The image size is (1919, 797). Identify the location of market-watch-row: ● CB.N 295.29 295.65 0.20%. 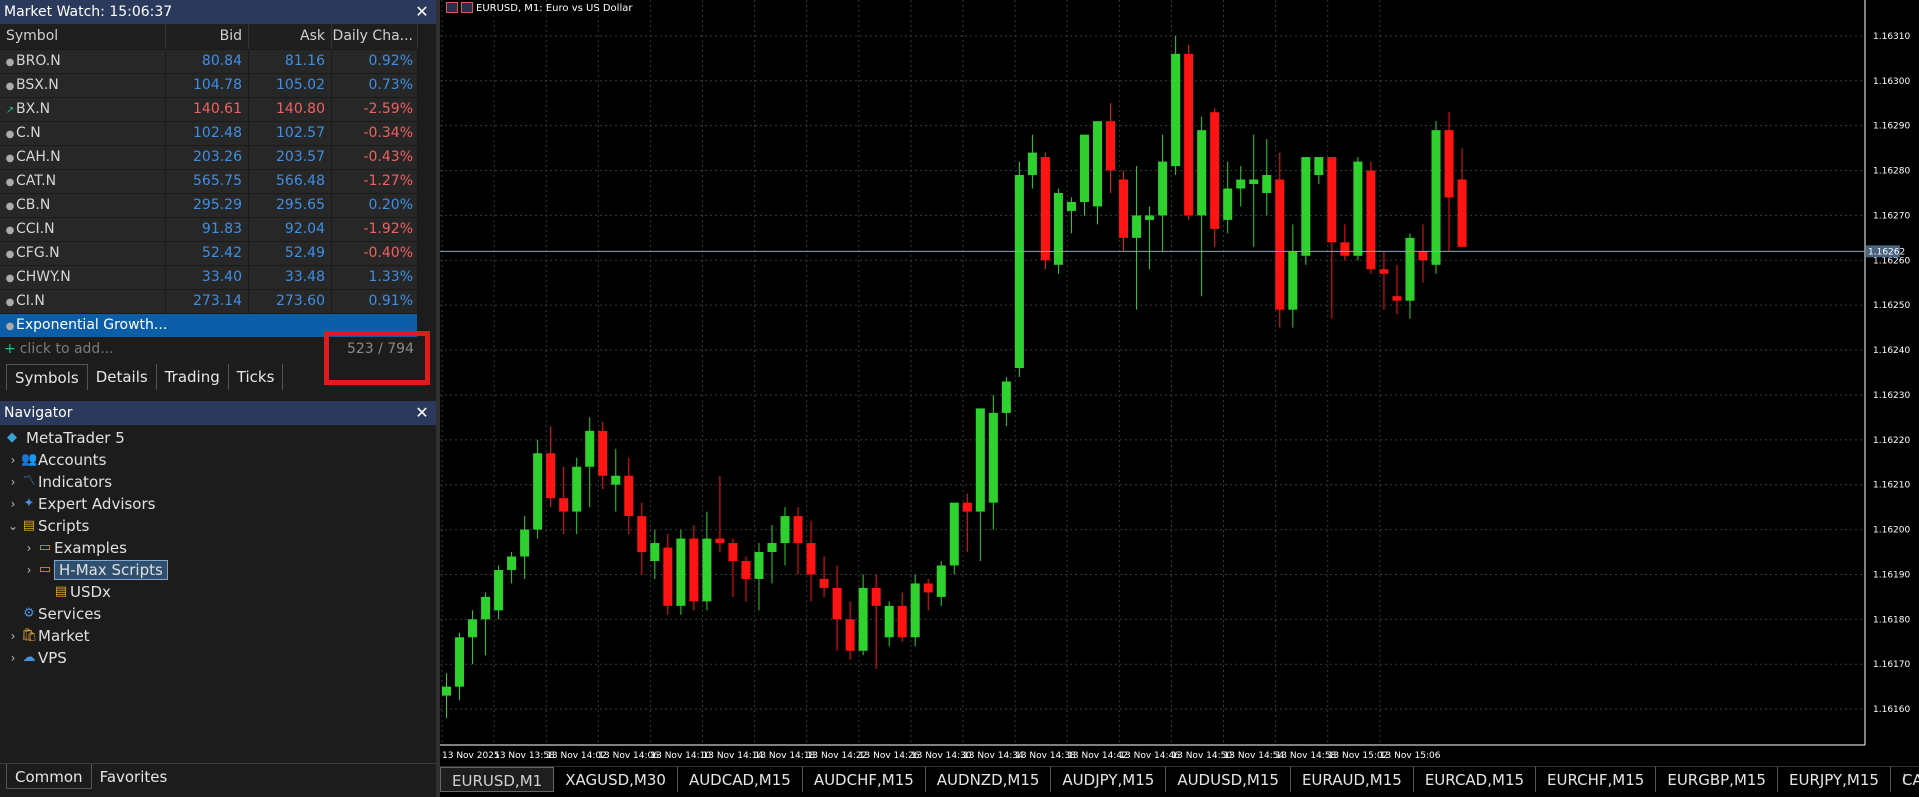
(209, 205).